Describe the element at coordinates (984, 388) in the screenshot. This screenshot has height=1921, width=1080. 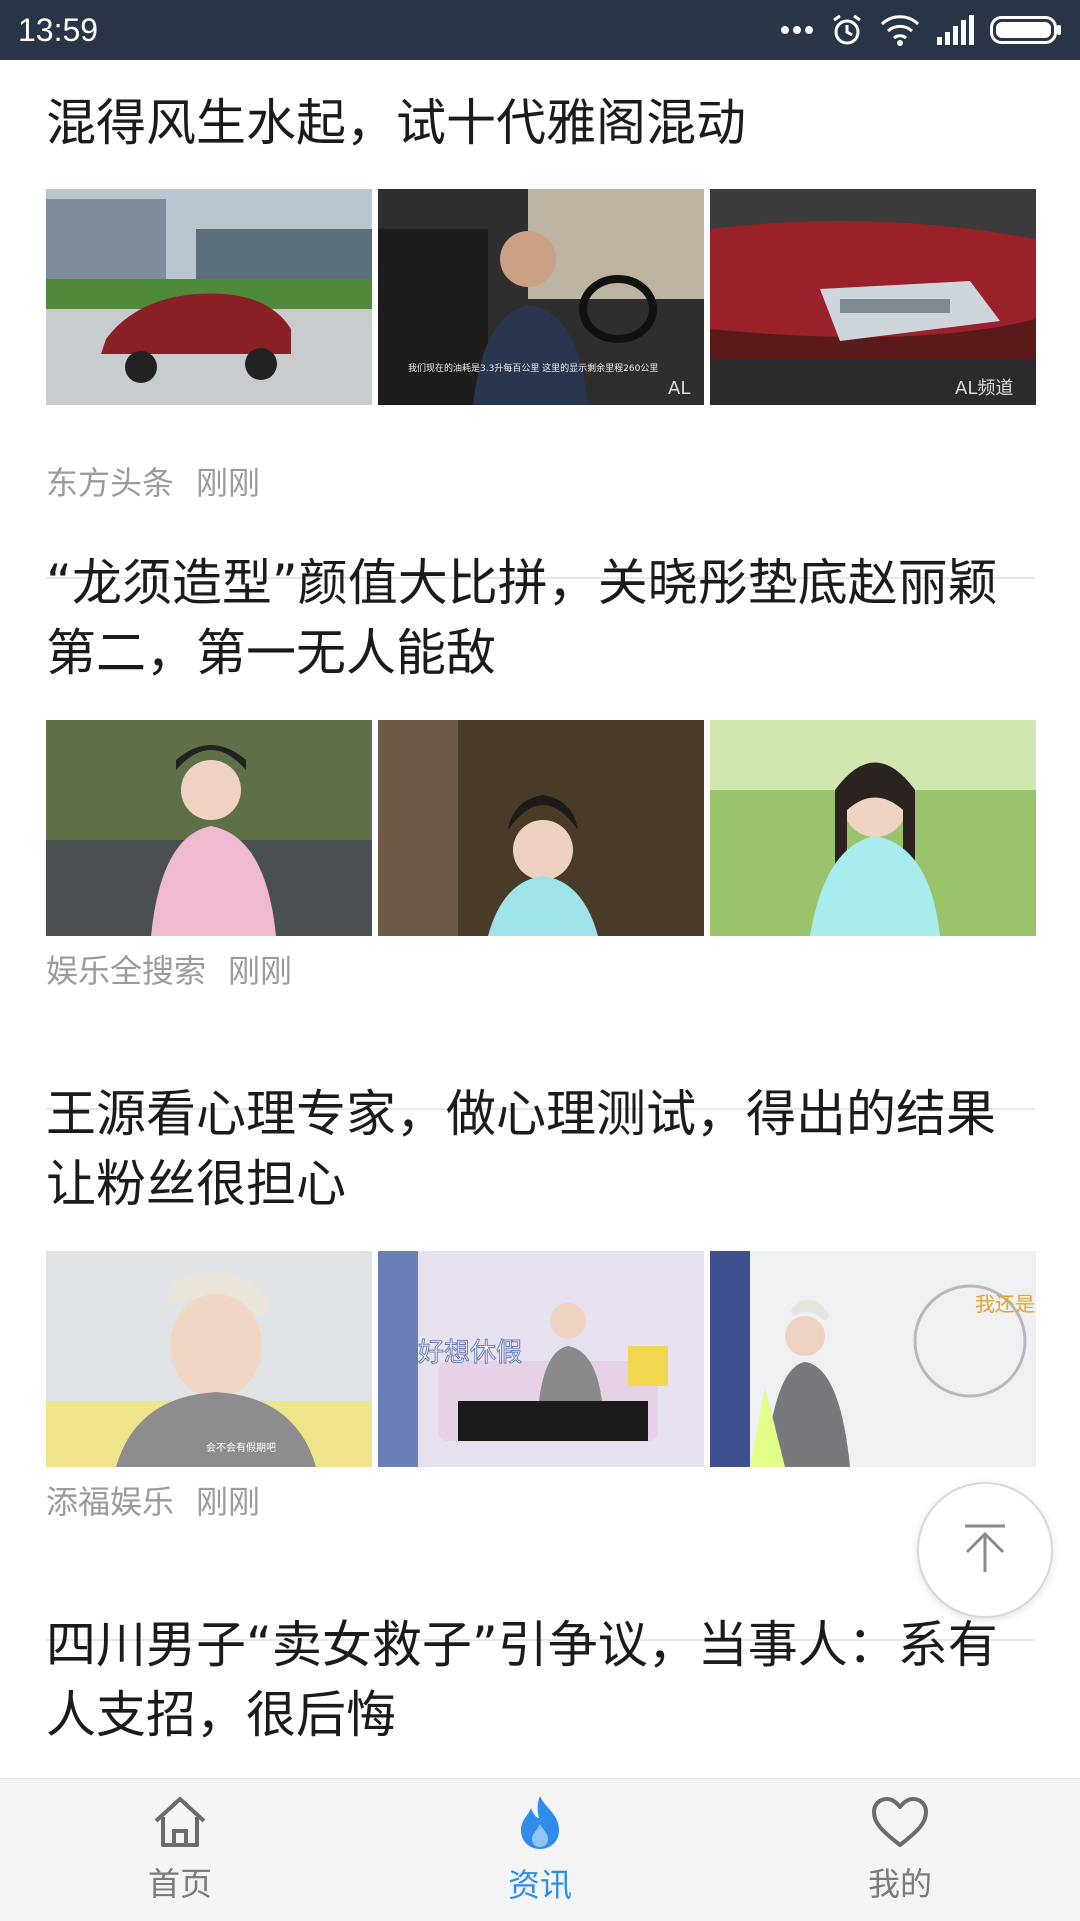
I see `image-caption: AL频道` at that location.